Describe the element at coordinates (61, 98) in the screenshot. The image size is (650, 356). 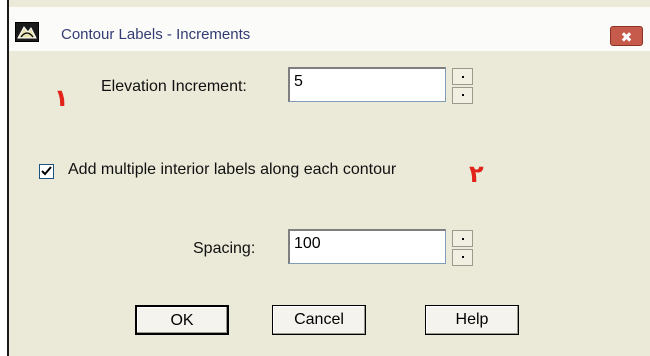
I see `marker-one: ١` at that location.